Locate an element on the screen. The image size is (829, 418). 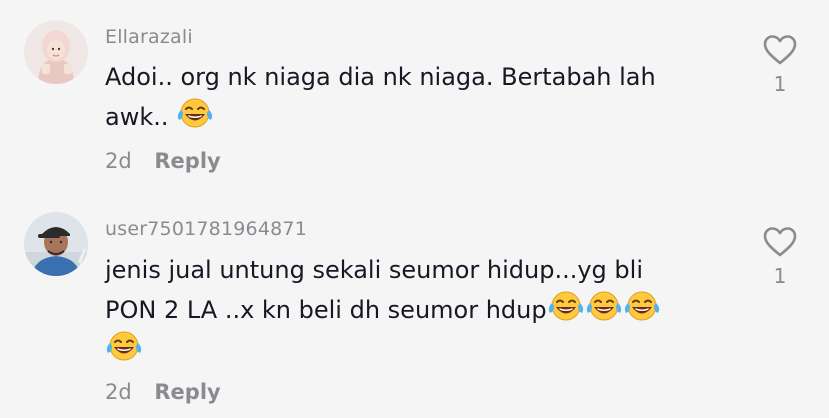
avatar-man-cap-icon is located at coordinates (56, 244).